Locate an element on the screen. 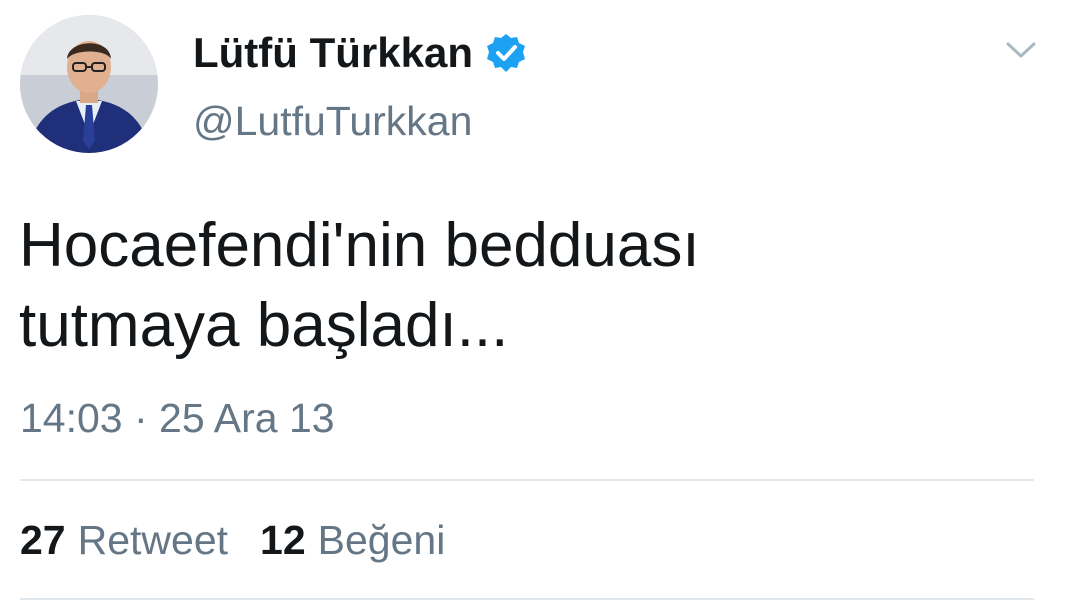 Image resolution: width=1066 pixels, height=616 pixels. avatar is located at coordinates (89, 84).